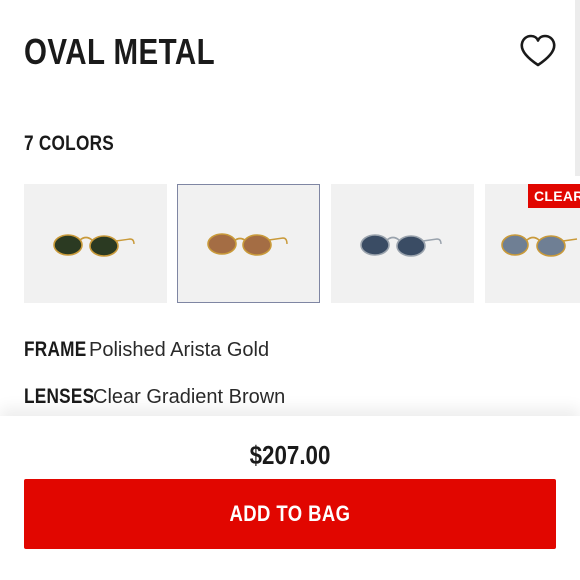 Image resolution: width=580 pixels, height=580 pixels. What do you see at coordinates (55, 349) in the screenshot?
I see `frame-label: FRAME` at bounding box center [55, 349].